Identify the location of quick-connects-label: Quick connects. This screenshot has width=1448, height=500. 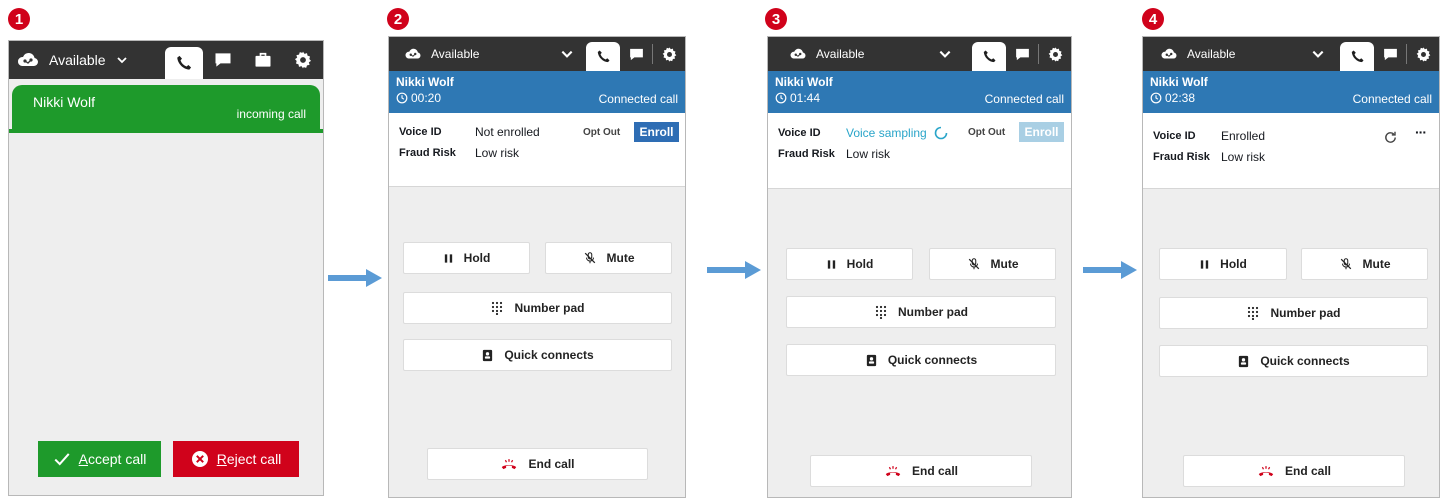
(549, 355).